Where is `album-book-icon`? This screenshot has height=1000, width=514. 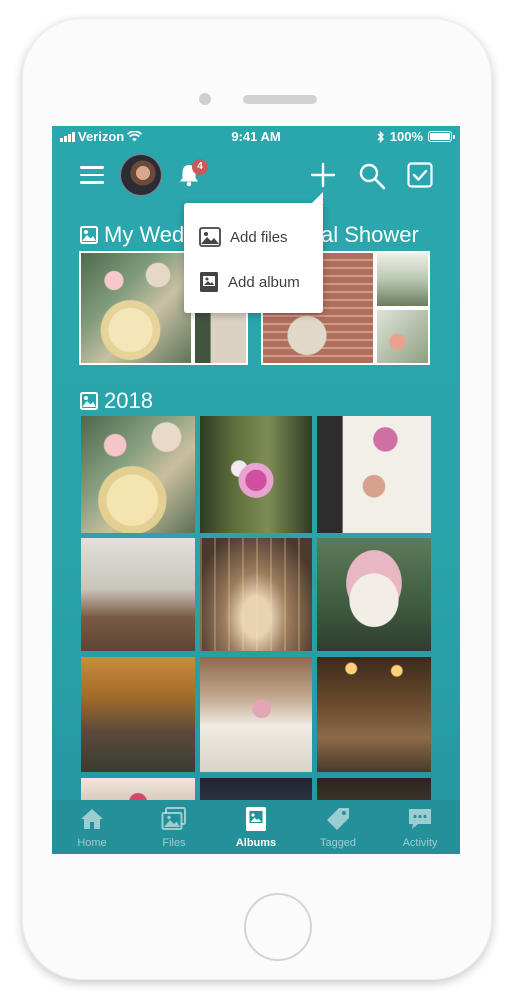
album-book-icon is located at coordinates (209, 282).